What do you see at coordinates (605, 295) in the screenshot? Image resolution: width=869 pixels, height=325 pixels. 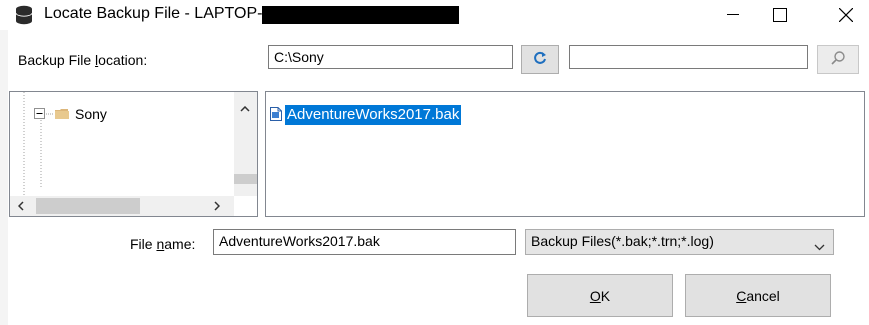 I see `ok-label-rest: K` at bounding box center [605, 295].